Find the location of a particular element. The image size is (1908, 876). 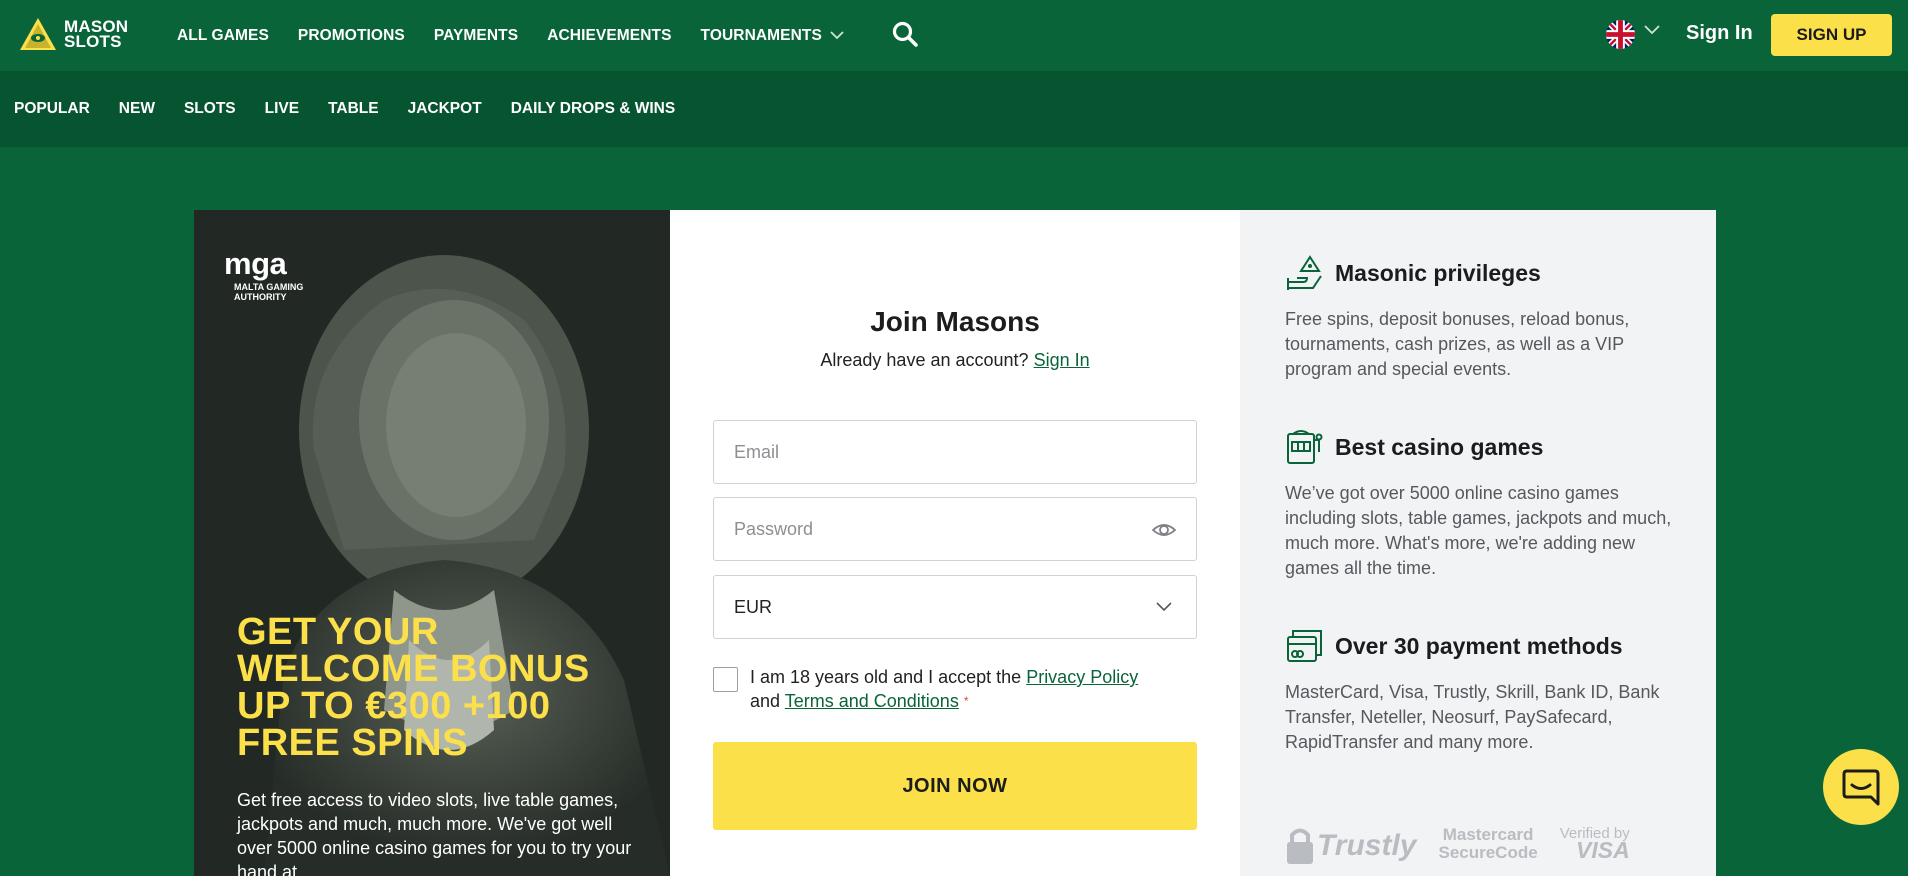

email-field is located at coordinates (955, 452).